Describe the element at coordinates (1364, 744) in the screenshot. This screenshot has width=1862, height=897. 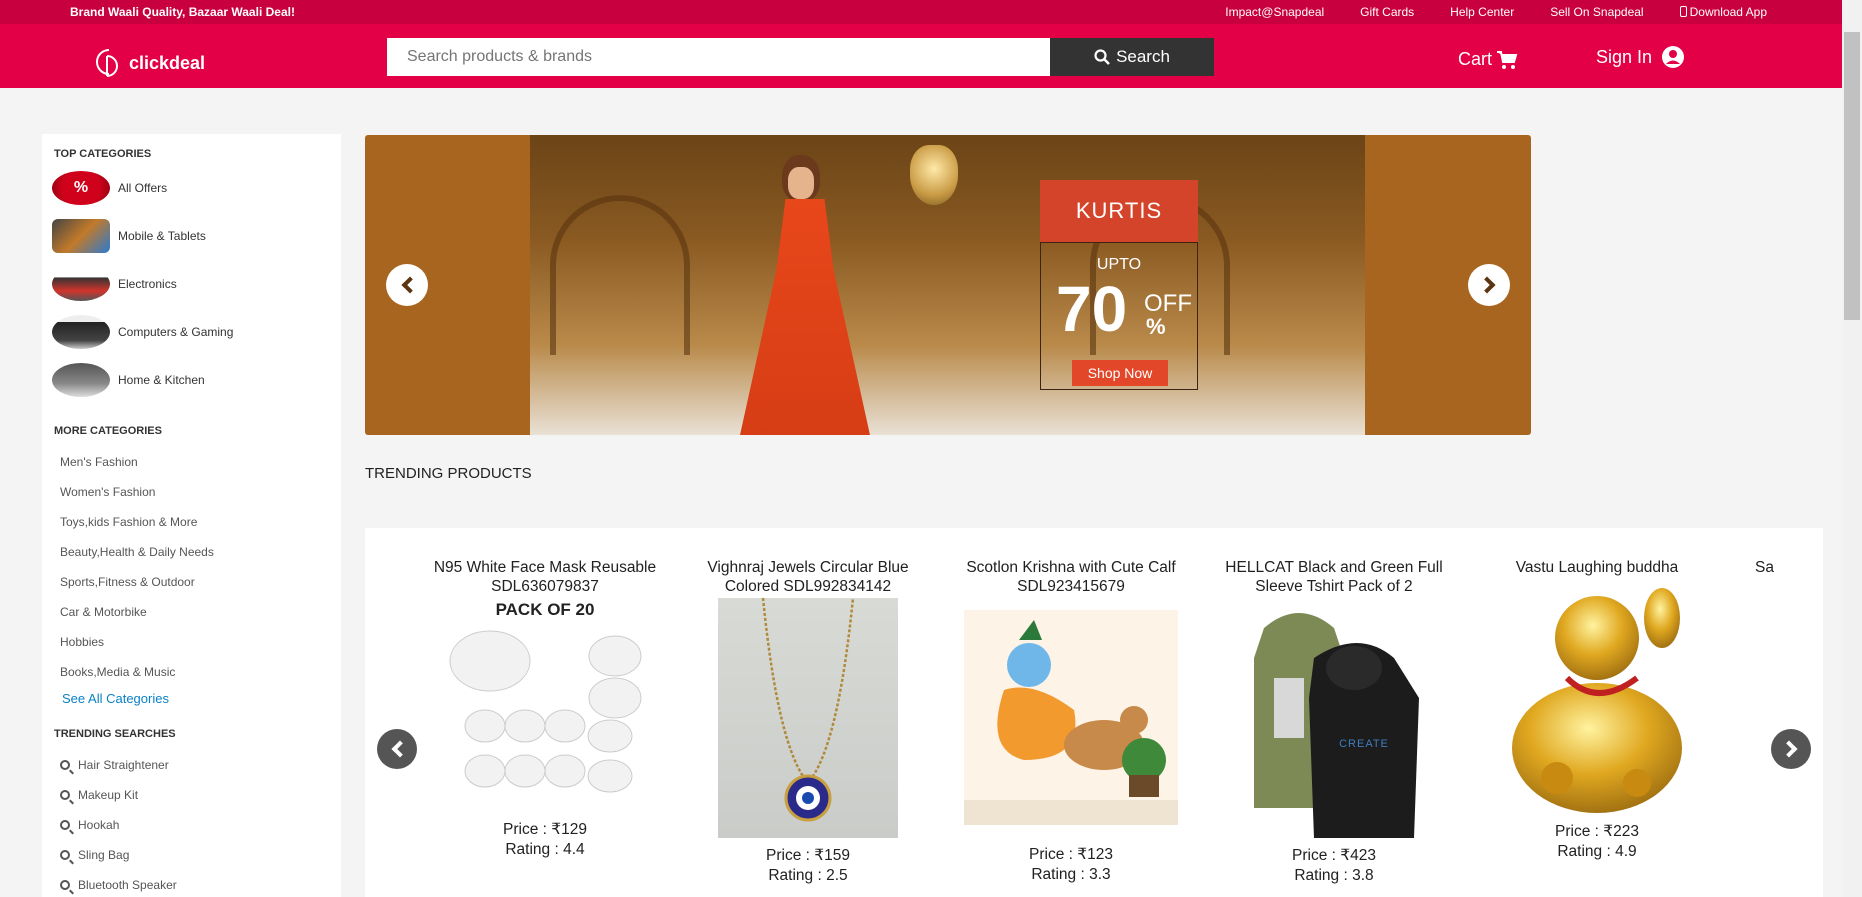
I see `hoodie-print: CREATE` at that location.